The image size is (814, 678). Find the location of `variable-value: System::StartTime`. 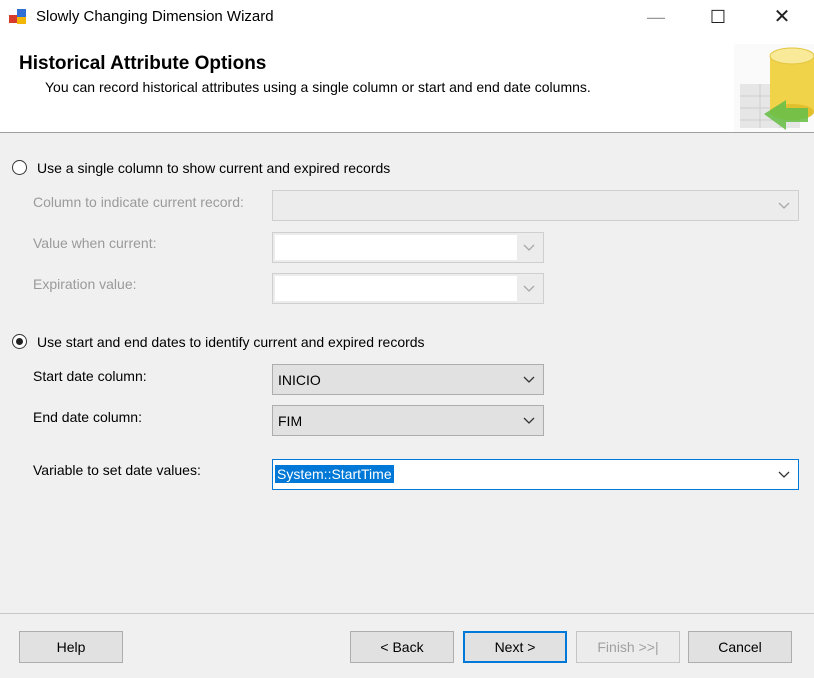

variable-value: System::StartTime is located at coordinates (334, 474).